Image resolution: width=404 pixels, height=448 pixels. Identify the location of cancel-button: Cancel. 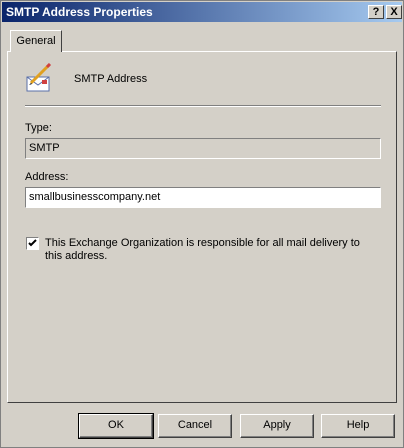
(195, 426).